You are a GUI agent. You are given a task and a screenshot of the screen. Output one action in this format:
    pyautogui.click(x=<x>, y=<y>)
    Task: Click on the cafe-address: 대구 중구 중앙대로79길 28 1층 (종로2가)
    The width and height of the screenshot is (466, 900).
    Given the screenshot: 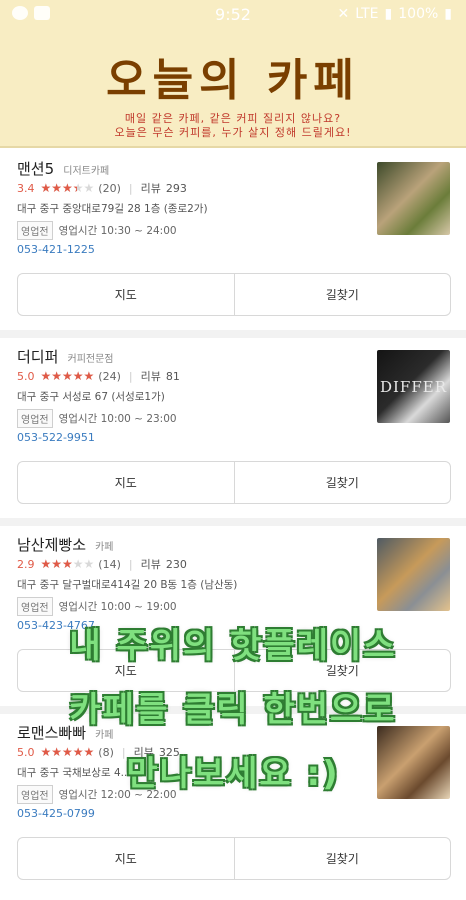 What is the action you would take?
    pyautogui.click(x=112, y=209)
    